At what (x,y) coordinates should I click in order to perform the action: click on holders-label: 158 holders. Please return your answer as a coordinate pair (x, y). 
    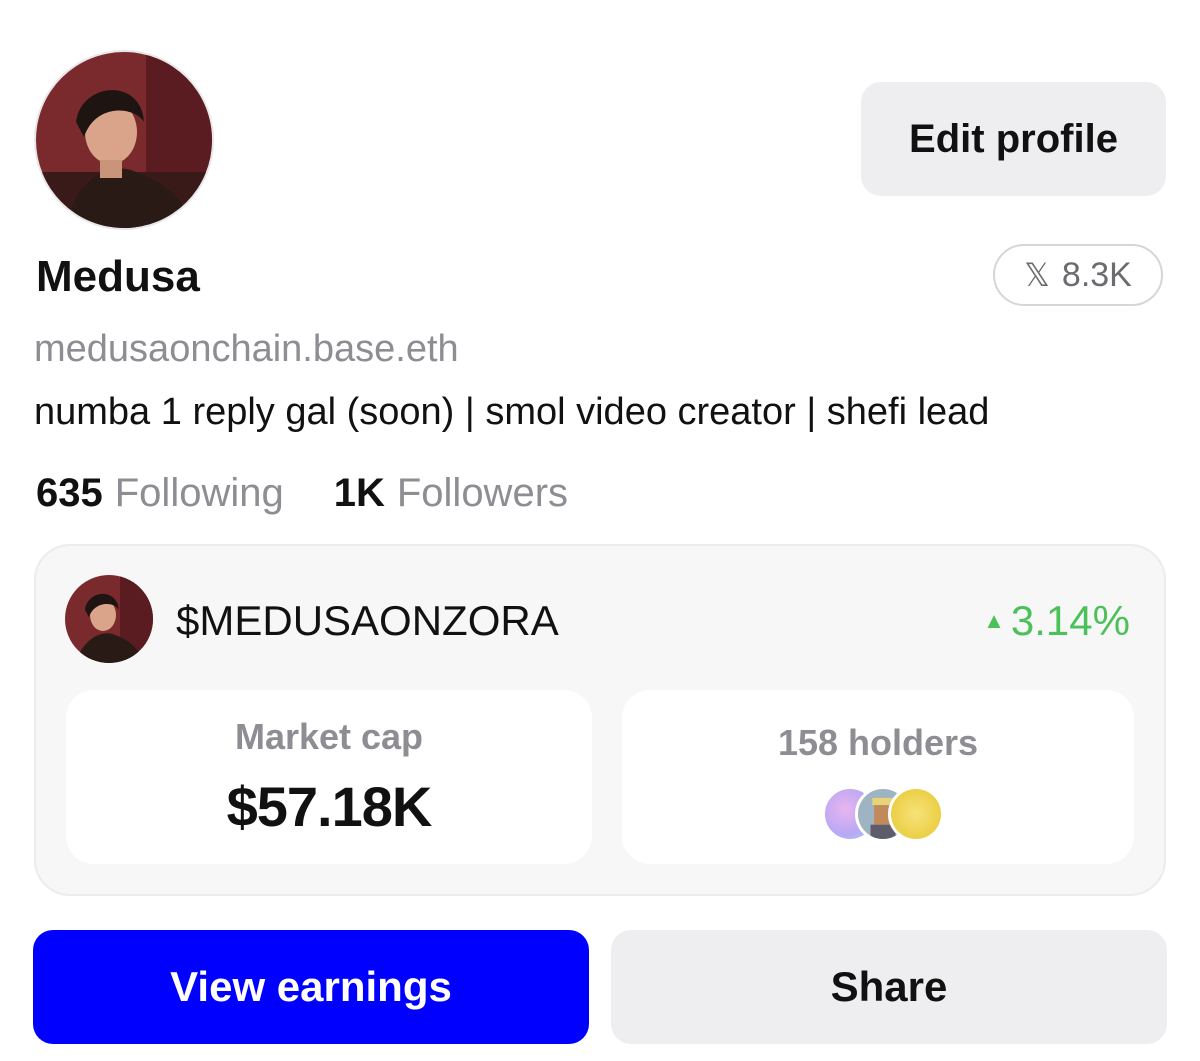
    Looking at the image, I should click on (878, 742).